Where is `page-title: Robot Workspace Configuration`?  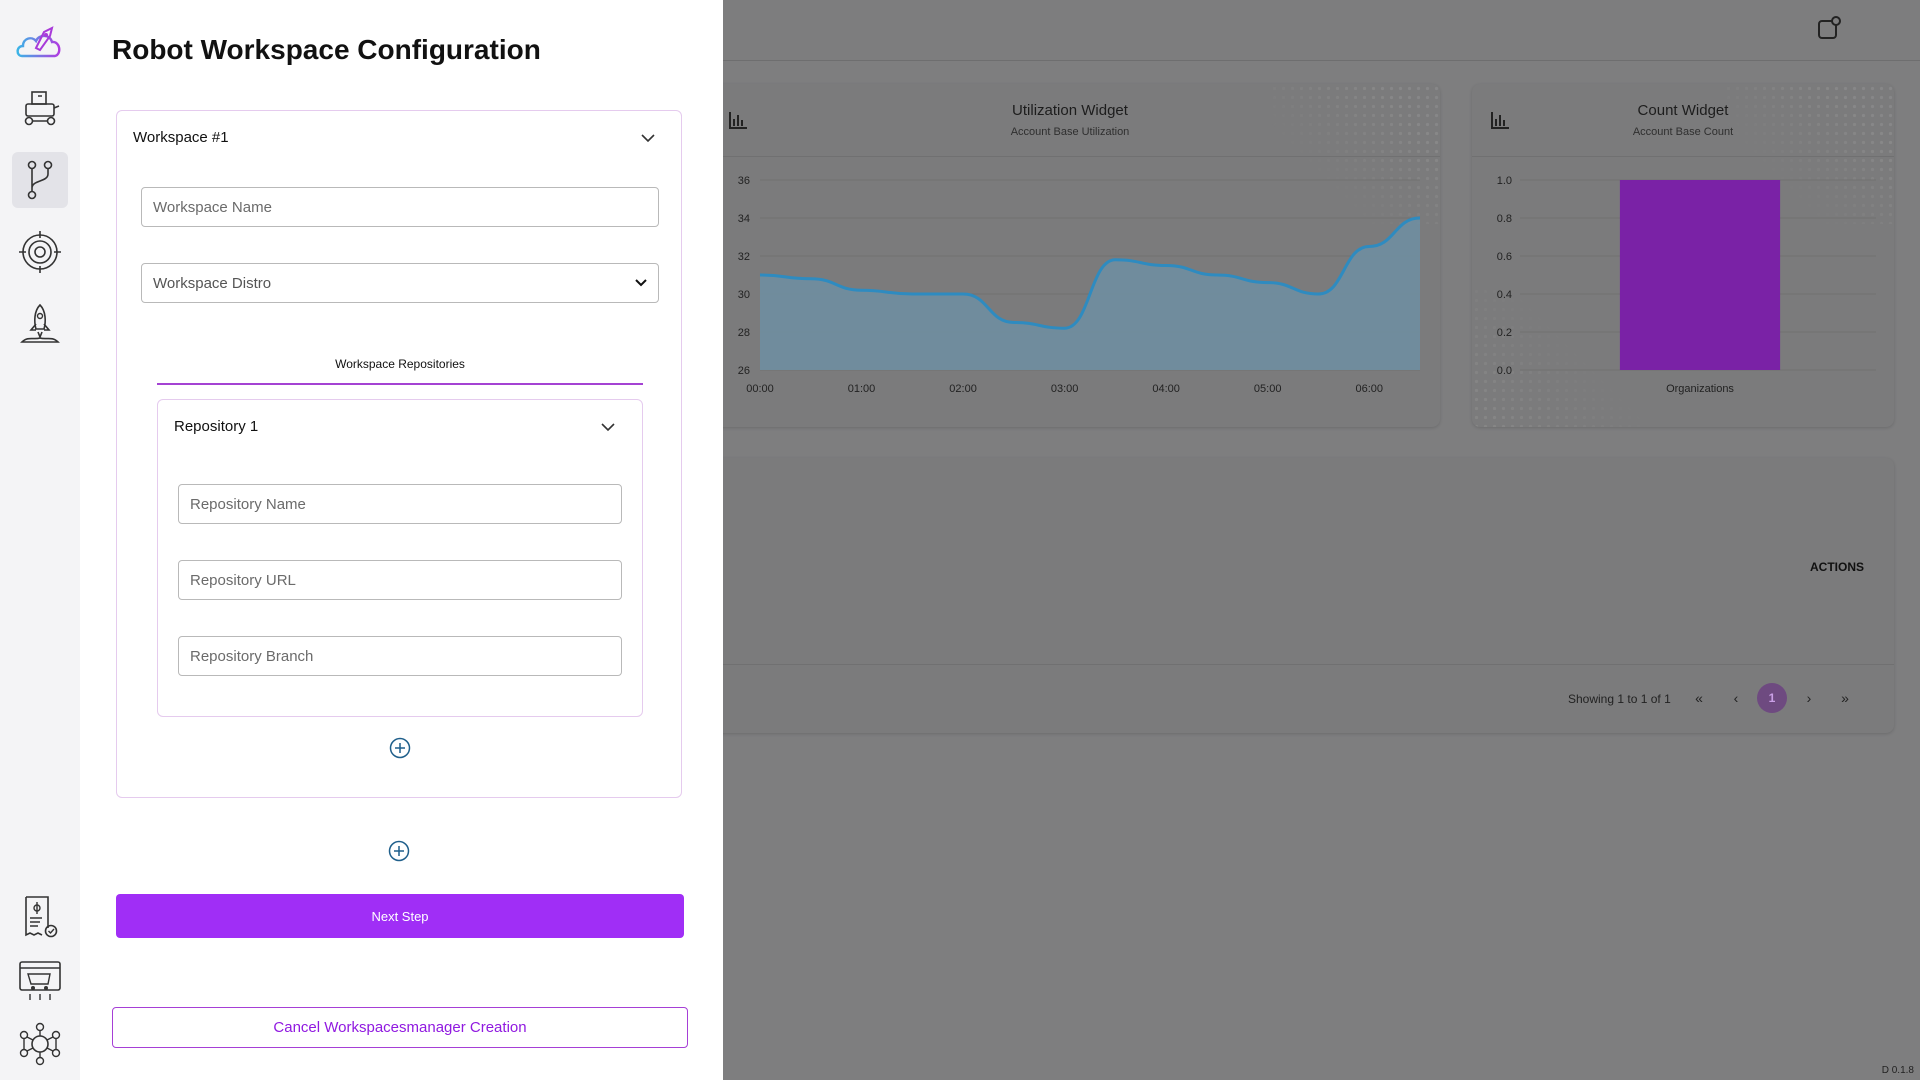
page-title: Robot Workspace Configuration is located at coordinates (326, 49).